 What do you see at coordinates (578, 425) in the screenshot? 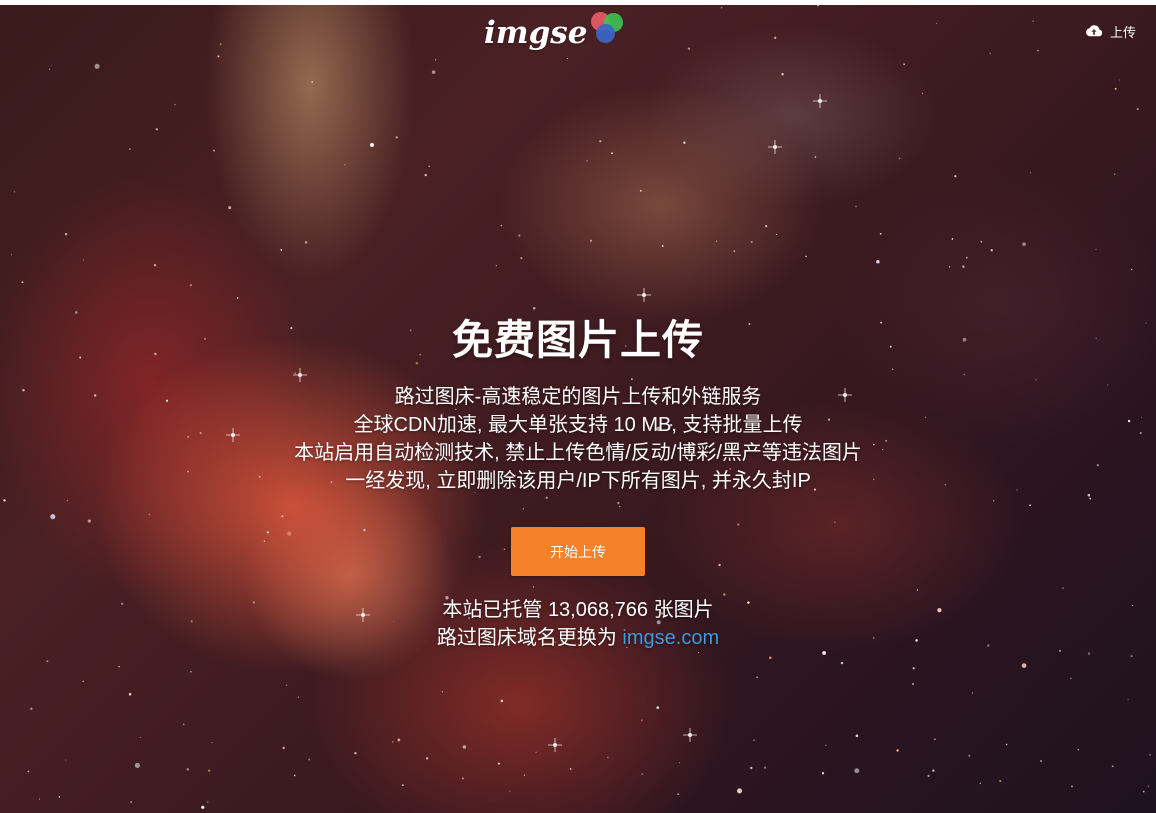
I see `description-line: 全球CDN加速, 最大单张支持 10 MB, 支持批量上传` at bounding box center [578, 425].